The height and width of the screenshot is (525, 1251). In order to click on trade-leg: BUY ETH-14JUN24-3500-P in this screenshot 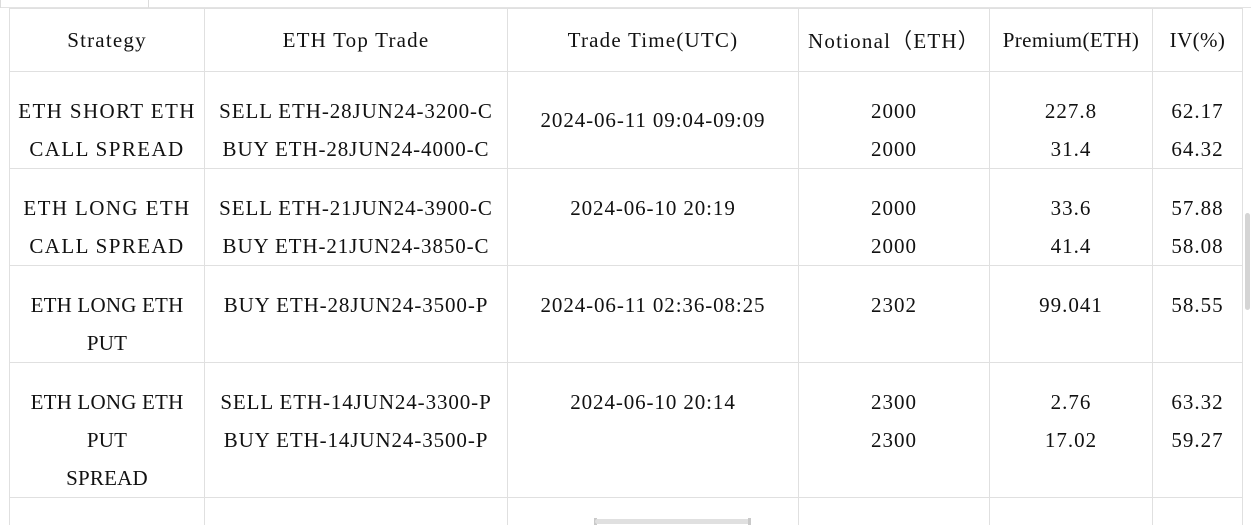, I will do `click(356, 440)`.